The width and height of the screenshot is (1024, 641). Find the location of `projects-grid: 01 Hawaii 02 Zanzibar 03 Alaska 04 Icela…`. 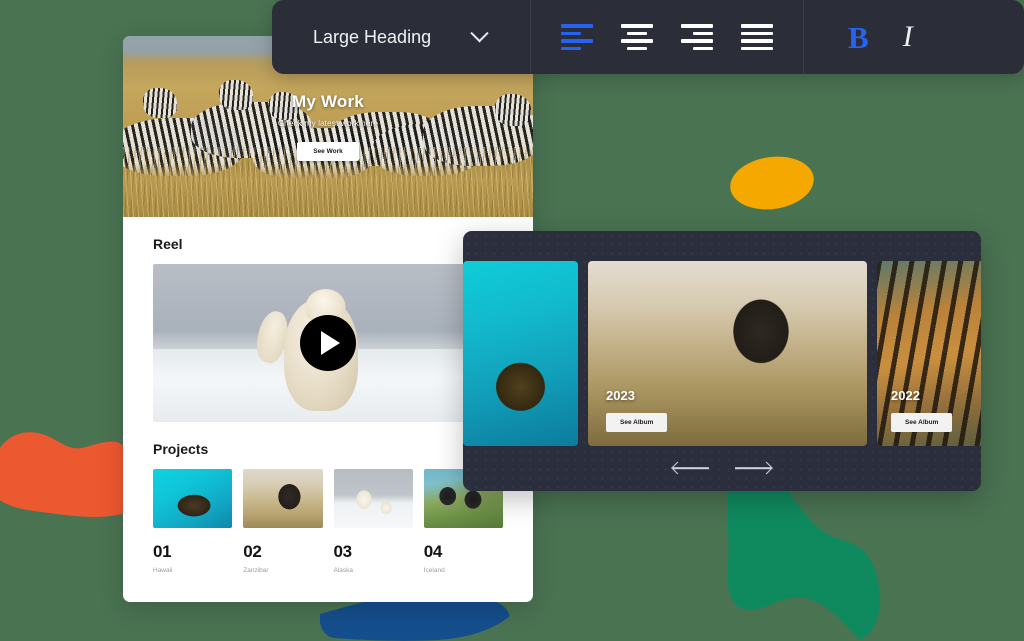

projects-grid: 01 Hawaii 02 Zanzibar 03 Alaska 04 Icela… is located at coordinates (328, 521).